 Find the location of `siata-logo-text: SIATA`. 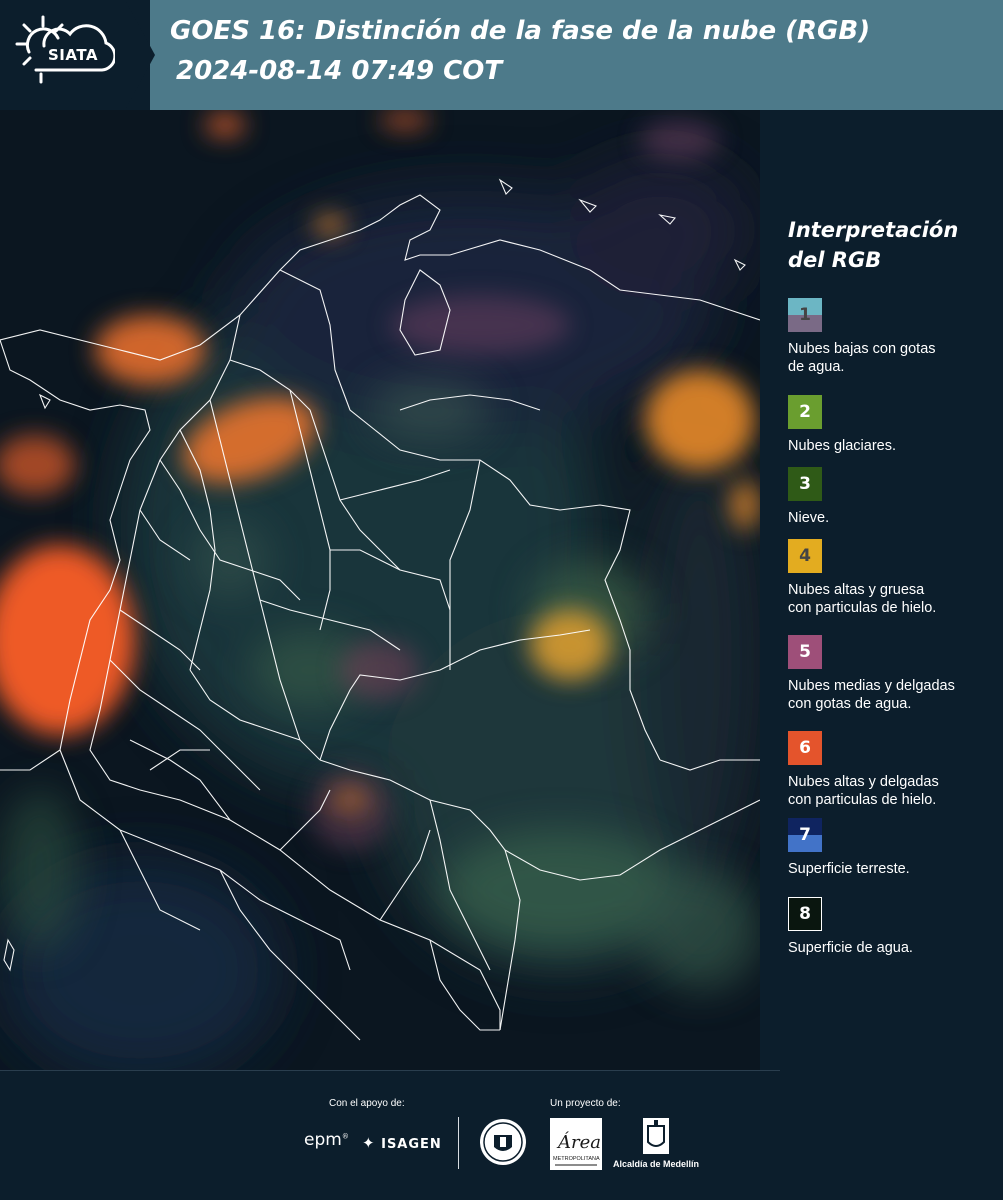

siata-logo-text: SIATA is located at coordinates (73, 55).